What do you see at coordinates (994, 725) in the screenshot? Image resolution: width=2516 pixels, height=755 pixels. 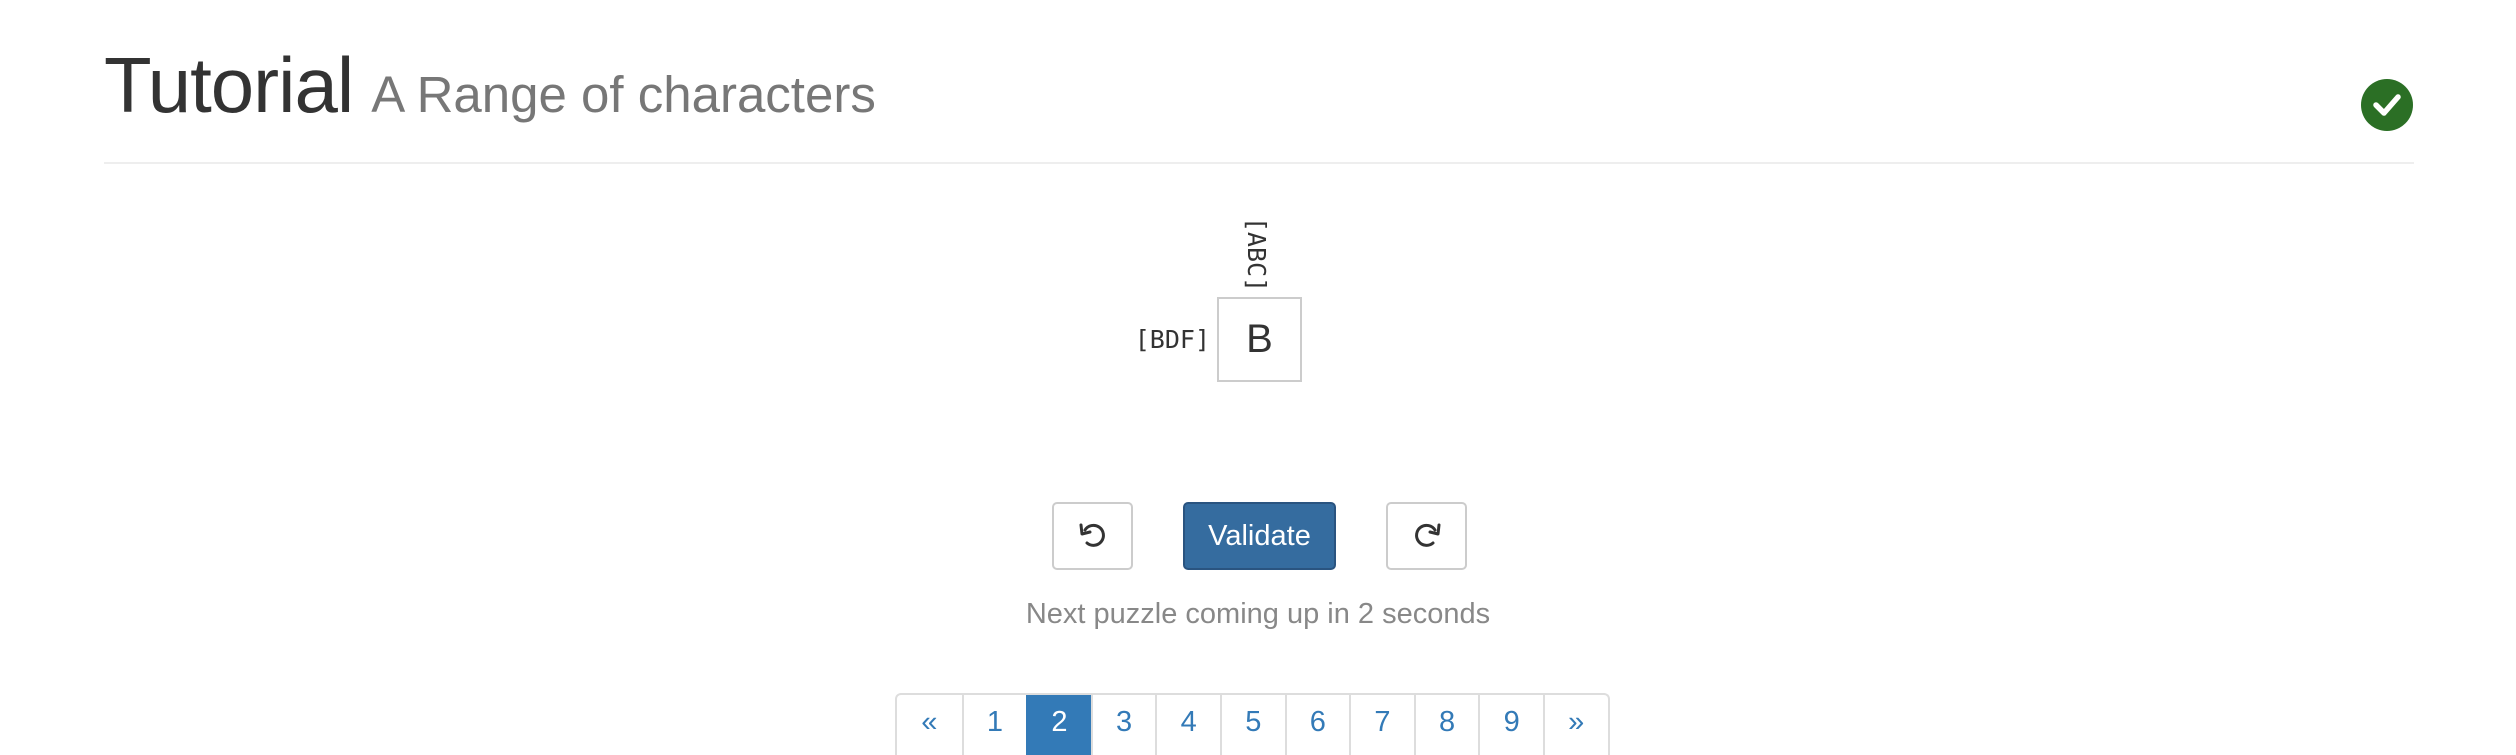 I see `page-link-1: 1` at bounding box center [994, 725].